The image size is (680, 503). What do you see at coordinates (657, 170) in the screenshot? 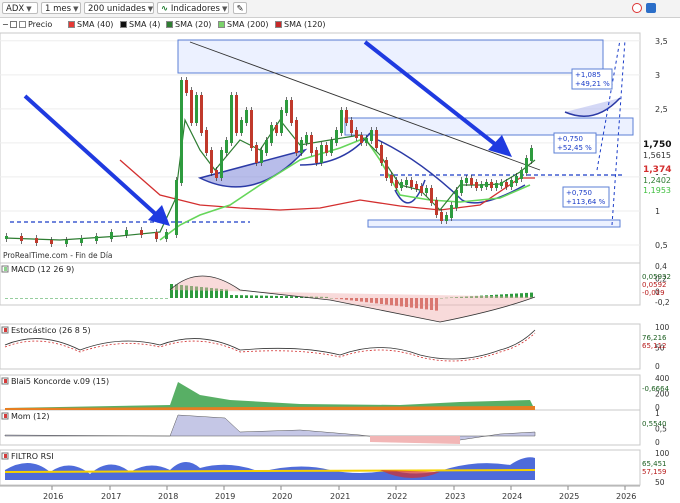
I see `price-tag: 1,374` at bounding box center [657, 170].